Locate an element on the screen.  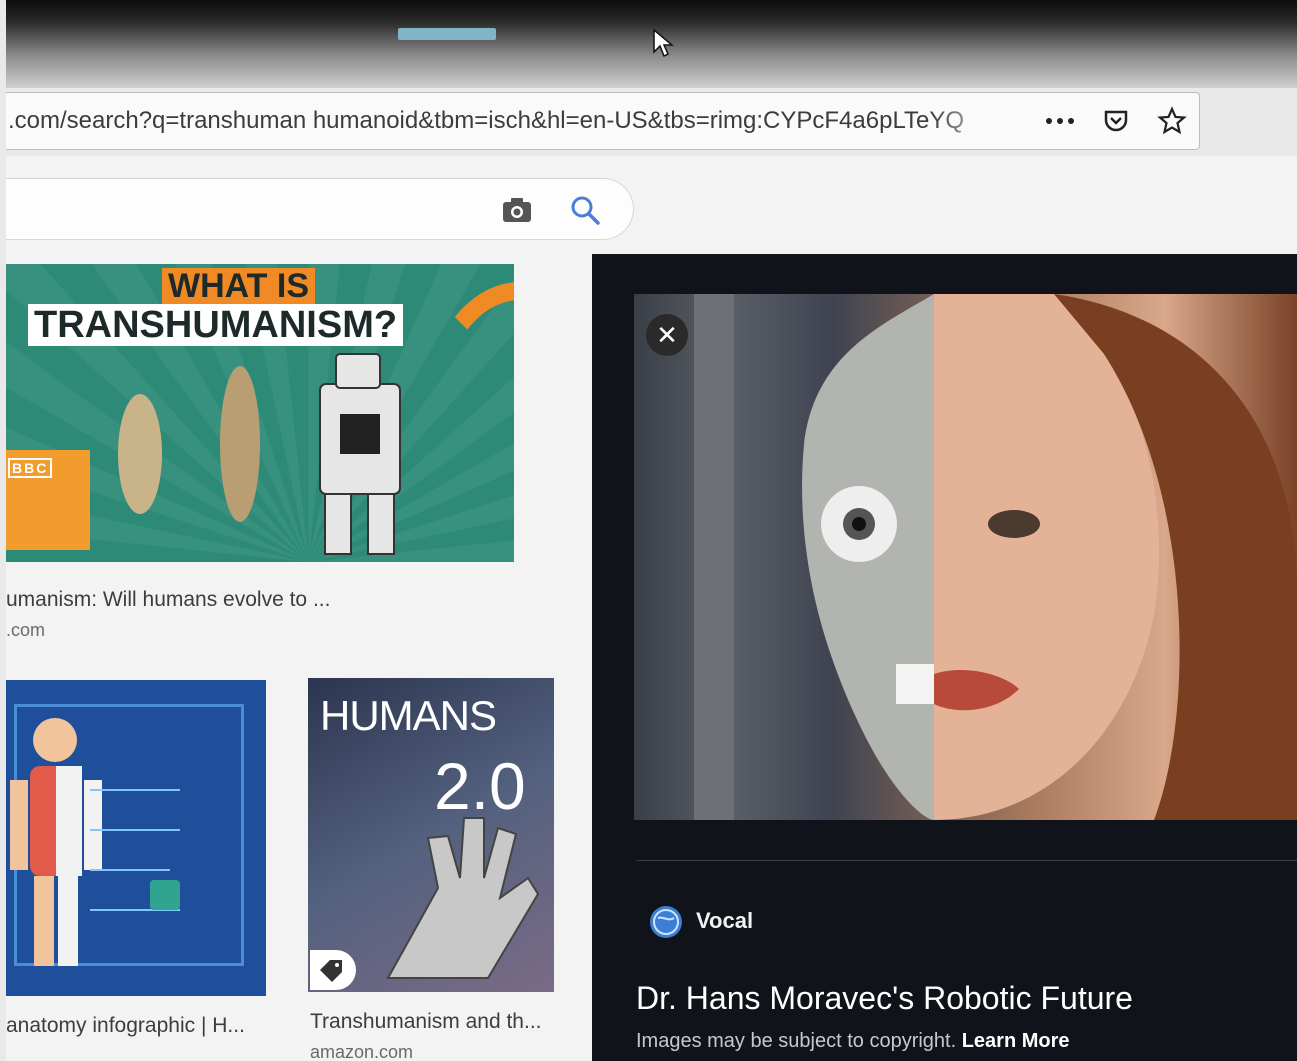
search-icon is located at coordinates (585, 210).